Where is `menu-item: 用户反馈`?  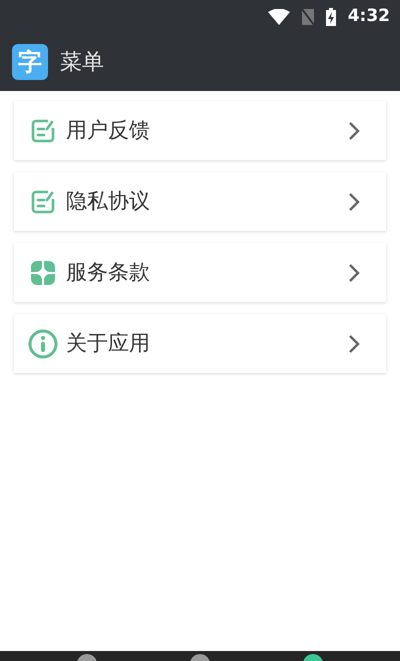 menu-item: 用户反馈 is located at coordinates (200, 130).